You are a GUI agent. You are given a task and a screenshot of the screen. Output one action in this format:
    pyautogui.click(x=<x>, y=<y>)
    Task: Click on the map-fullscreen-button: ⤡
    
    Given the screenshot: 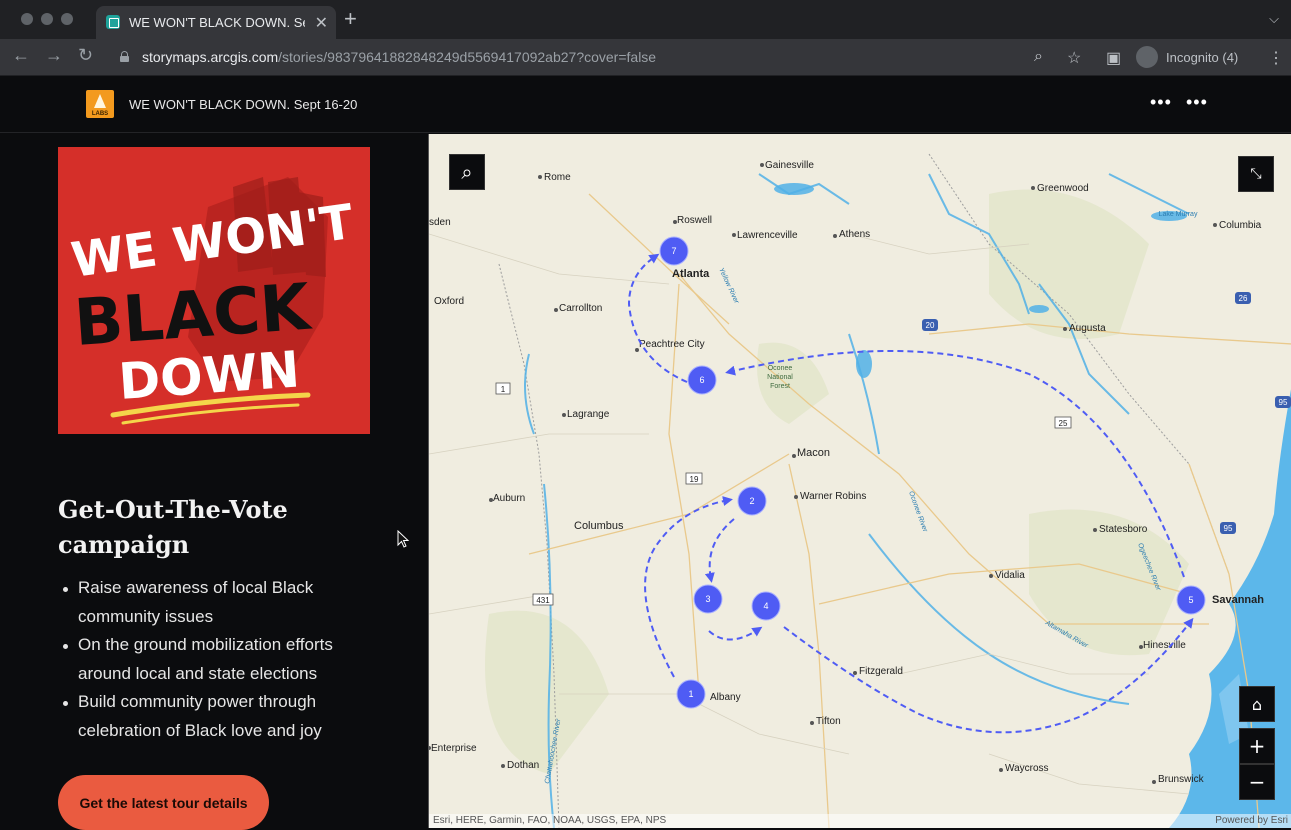 What is the action you would take?
    pyautogui.click(x=1256, y=174)
    